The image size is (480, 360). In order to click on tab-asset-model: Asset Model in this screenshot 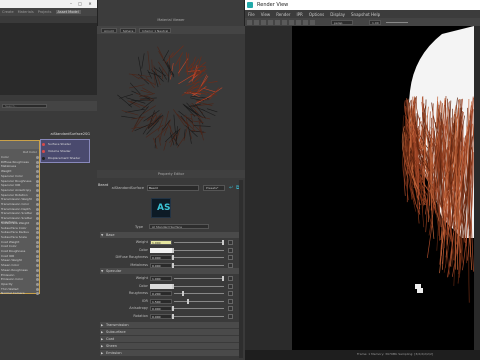, I will do `click(68, 12)`.